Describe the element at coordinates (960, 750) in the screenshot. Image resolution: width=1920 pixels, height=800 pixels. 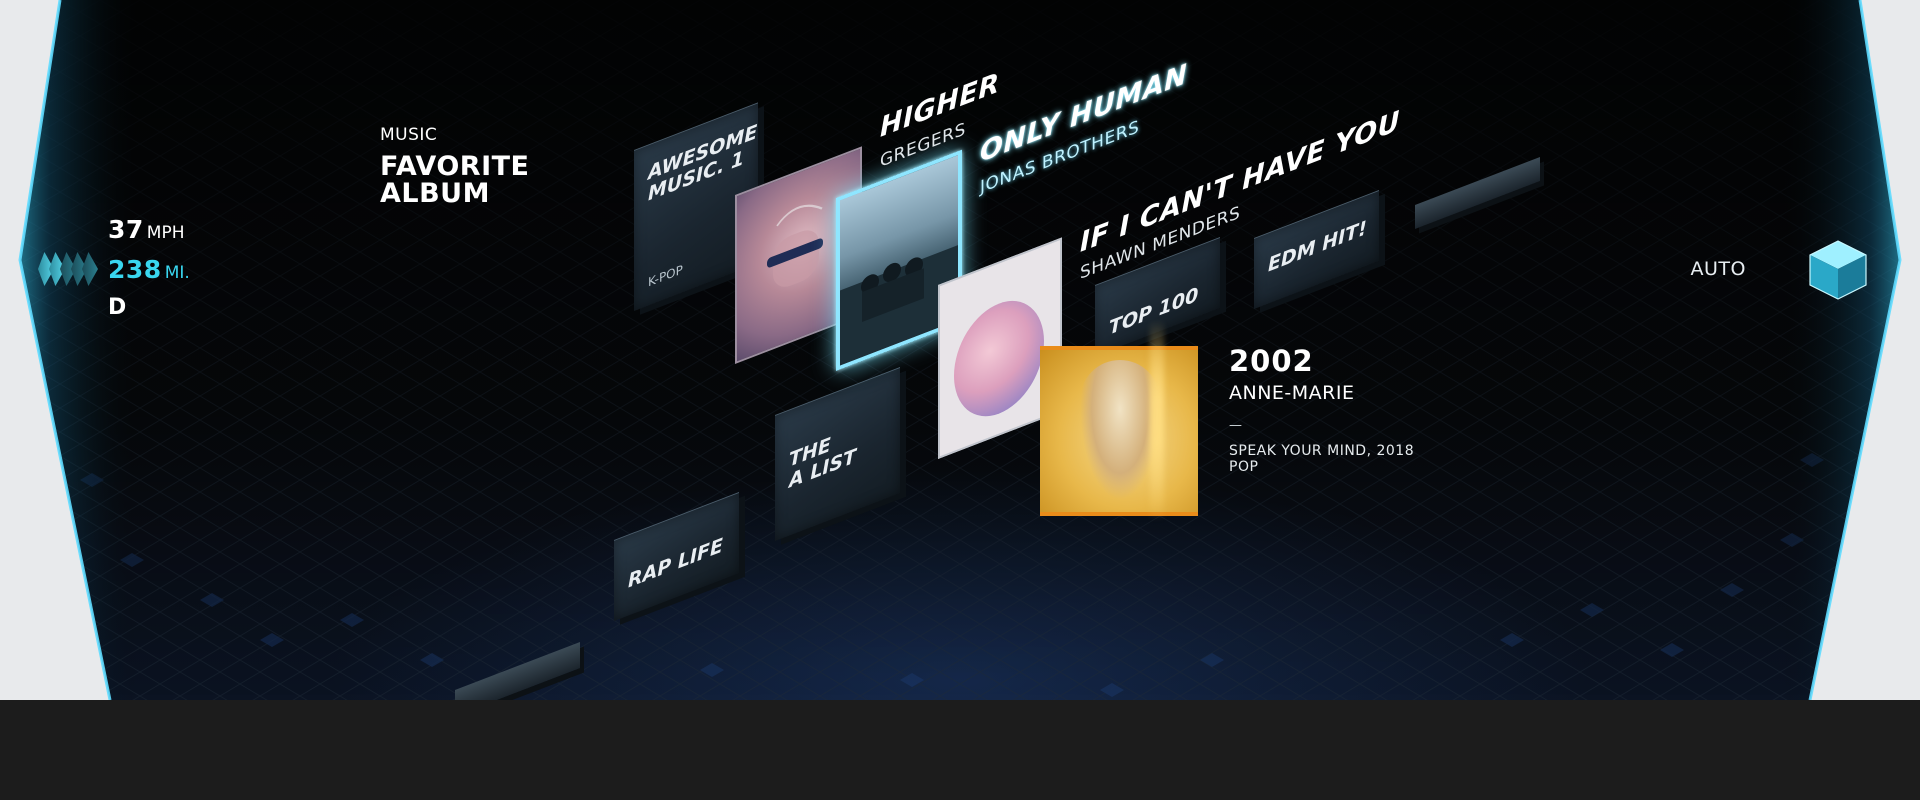
I see `bottom-bar` at that location.